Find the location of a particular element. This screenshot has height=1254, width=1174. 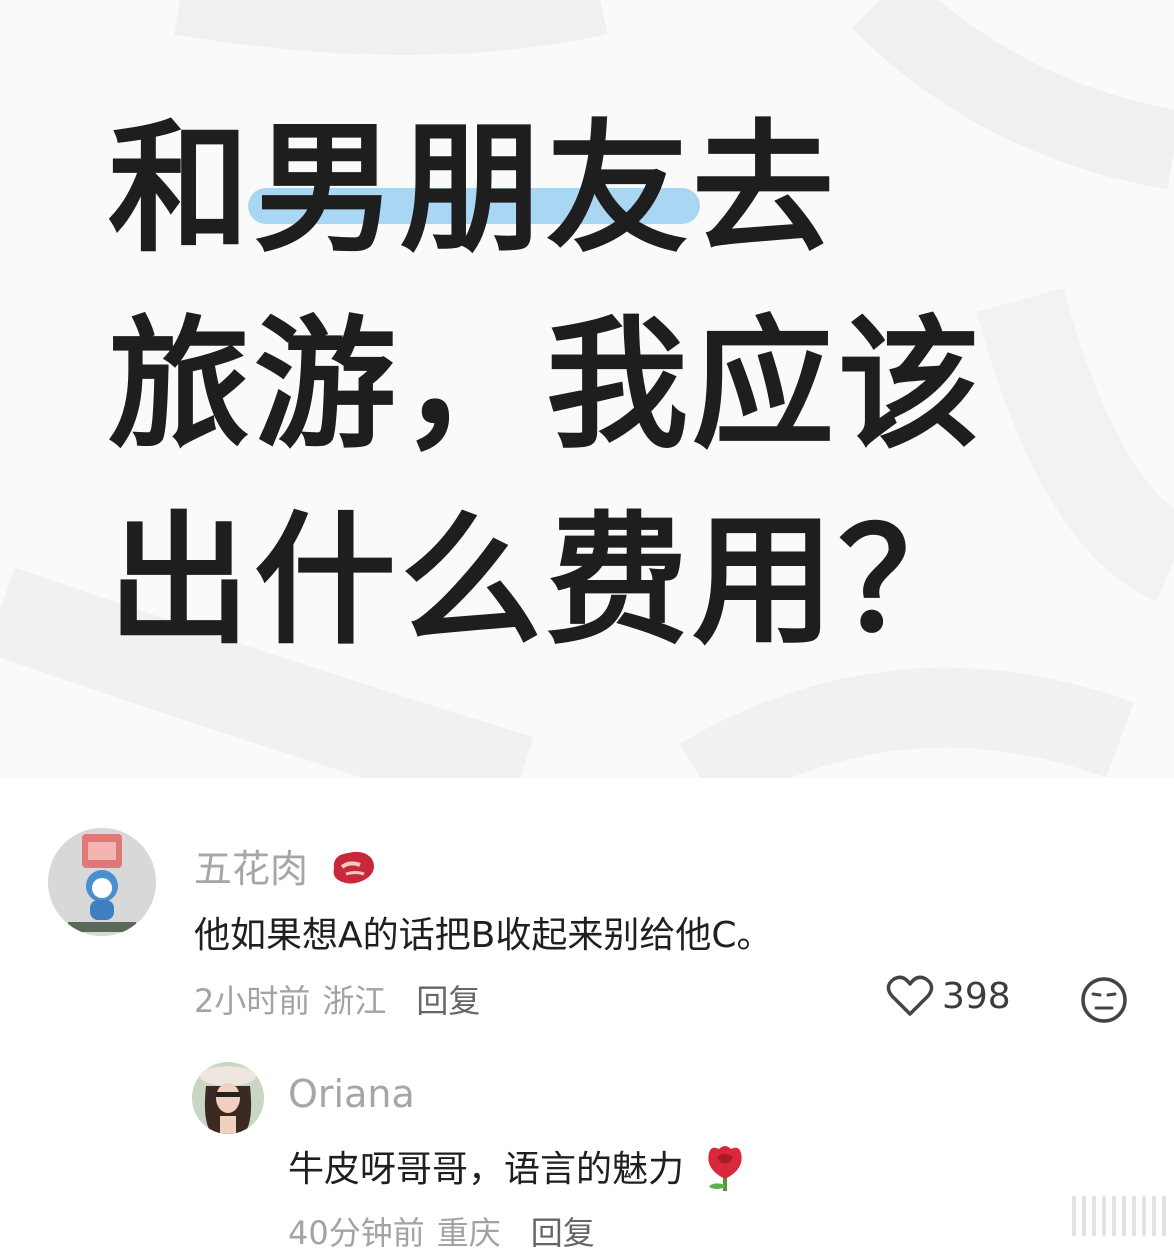

comment-author: 五花肉 is located at coordinates (286, 867).